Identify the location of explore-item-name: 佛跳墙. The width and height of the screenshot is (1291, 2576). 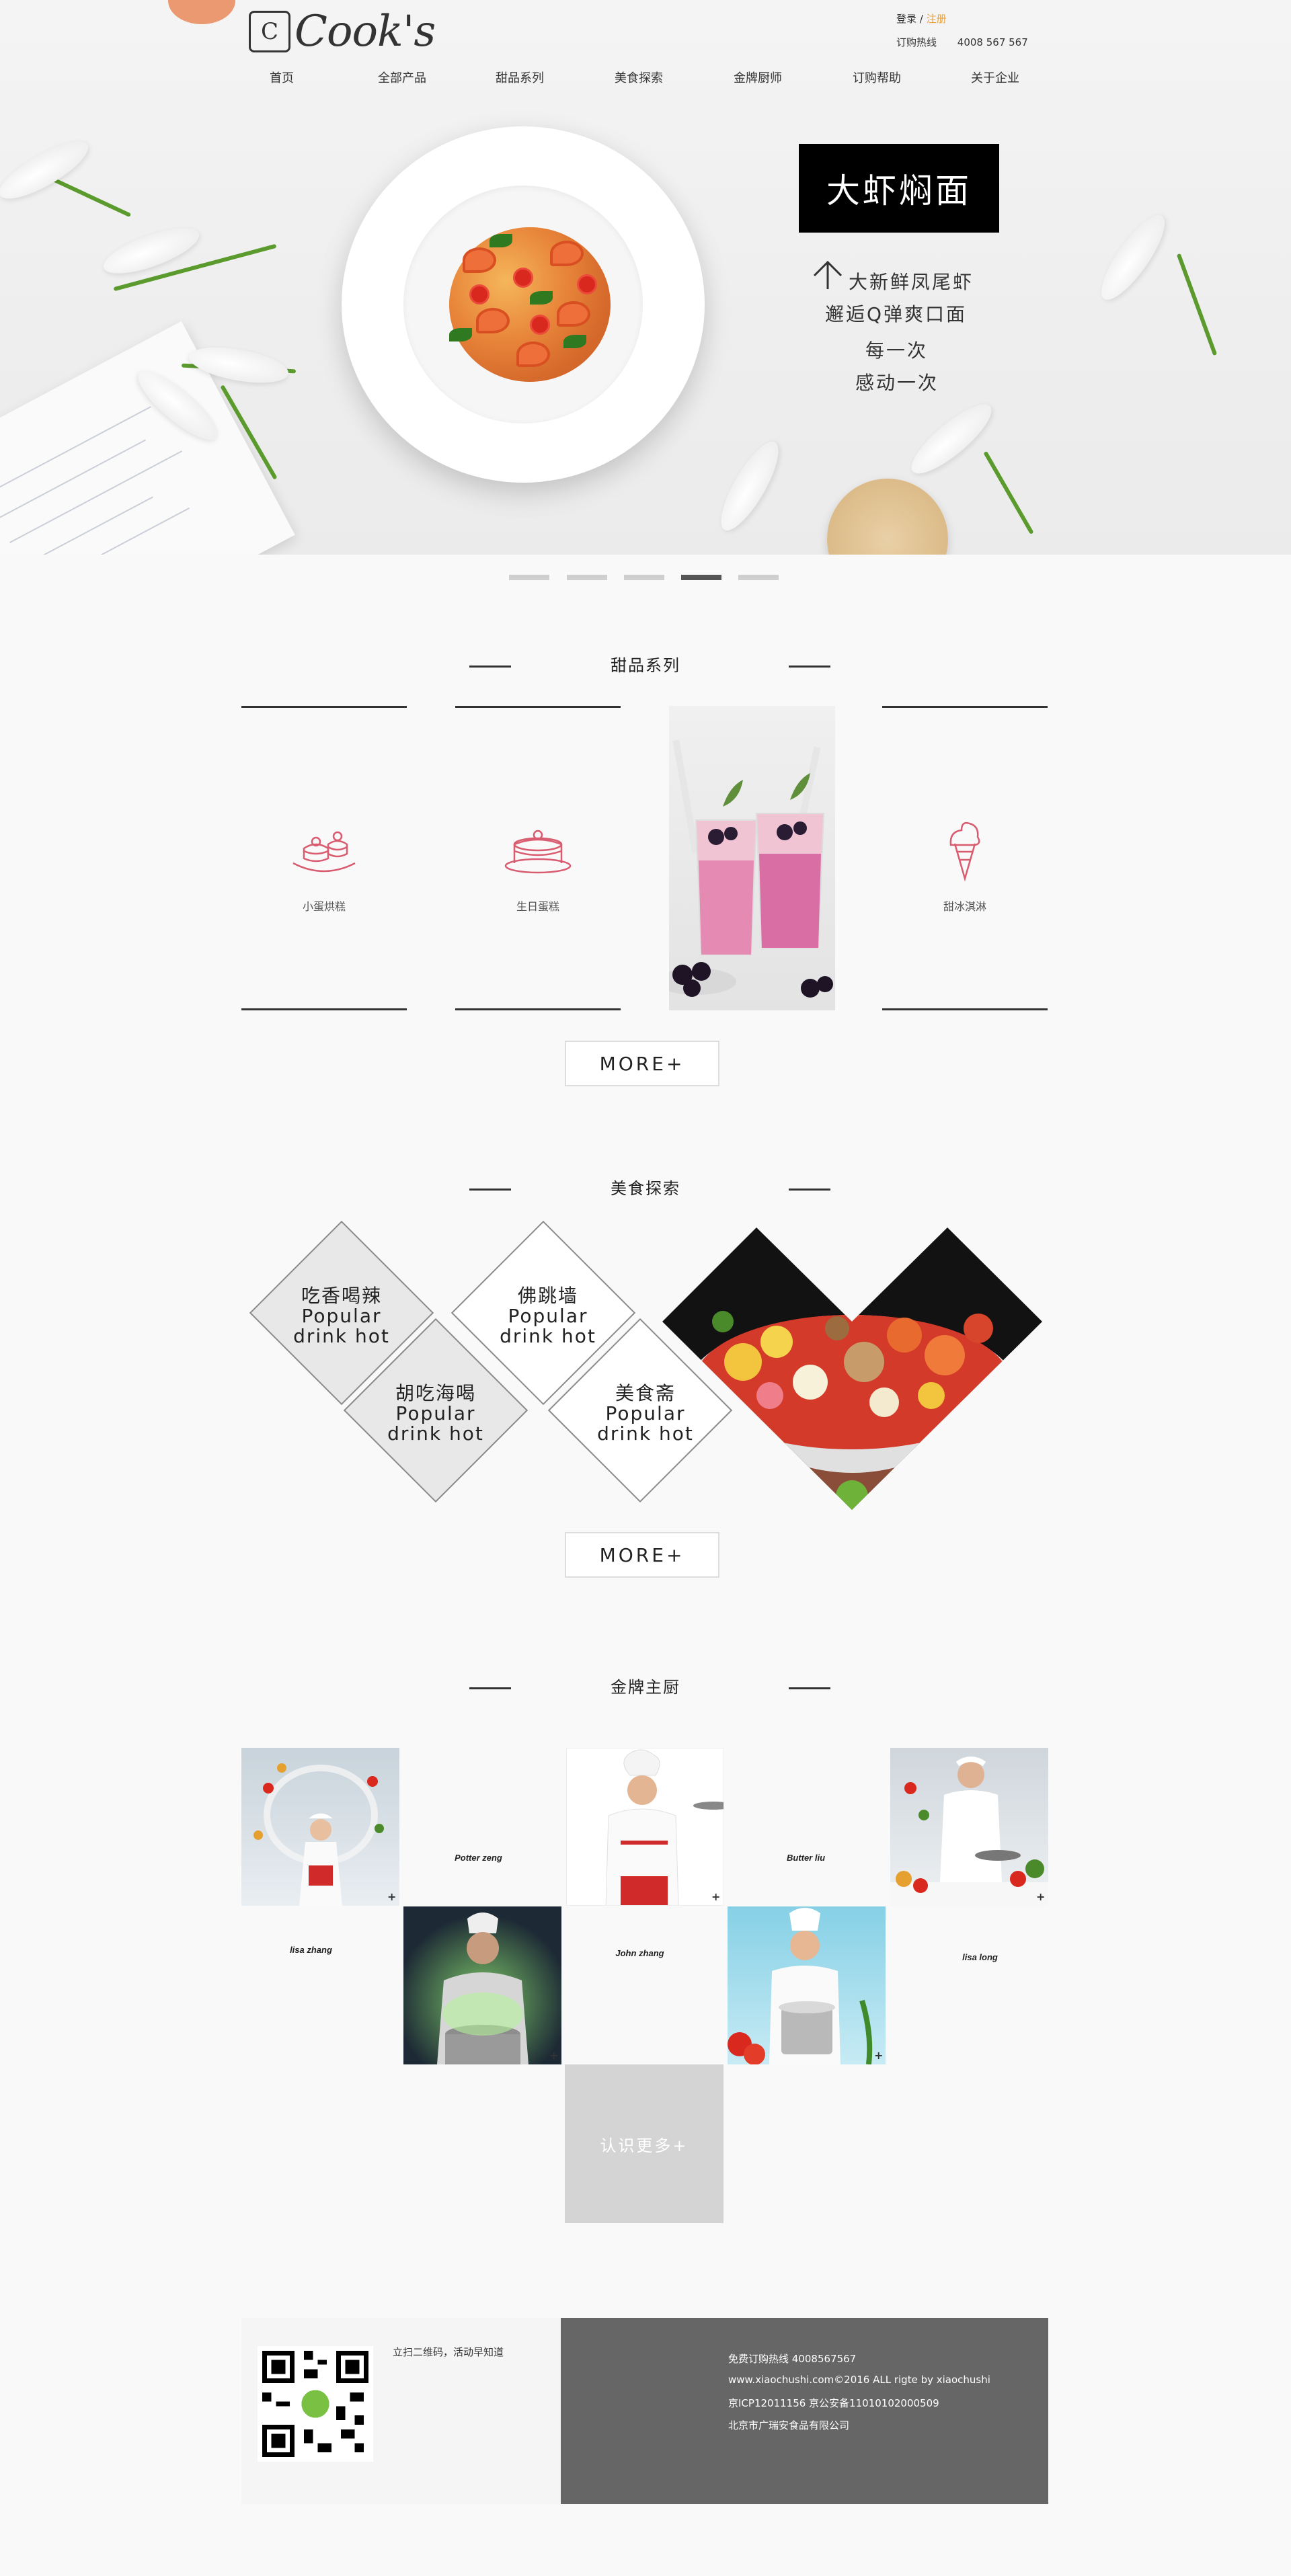
(547, 1296).